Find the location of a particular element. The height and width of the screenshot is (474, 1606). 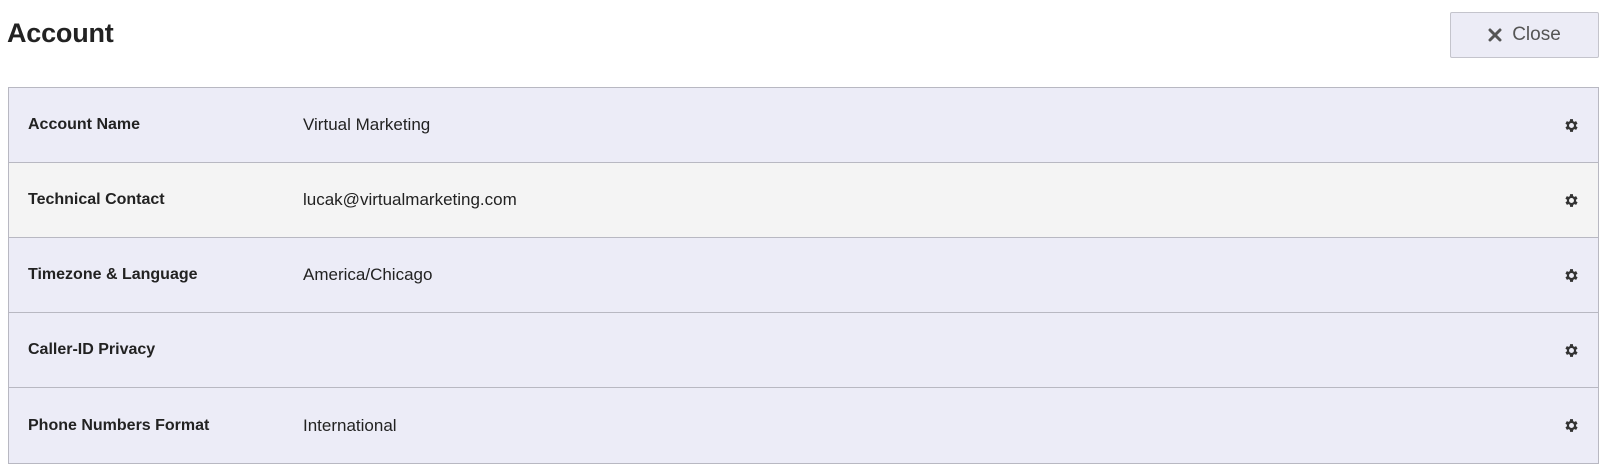

row-label: Account Name is located at coordinates (84, 124).